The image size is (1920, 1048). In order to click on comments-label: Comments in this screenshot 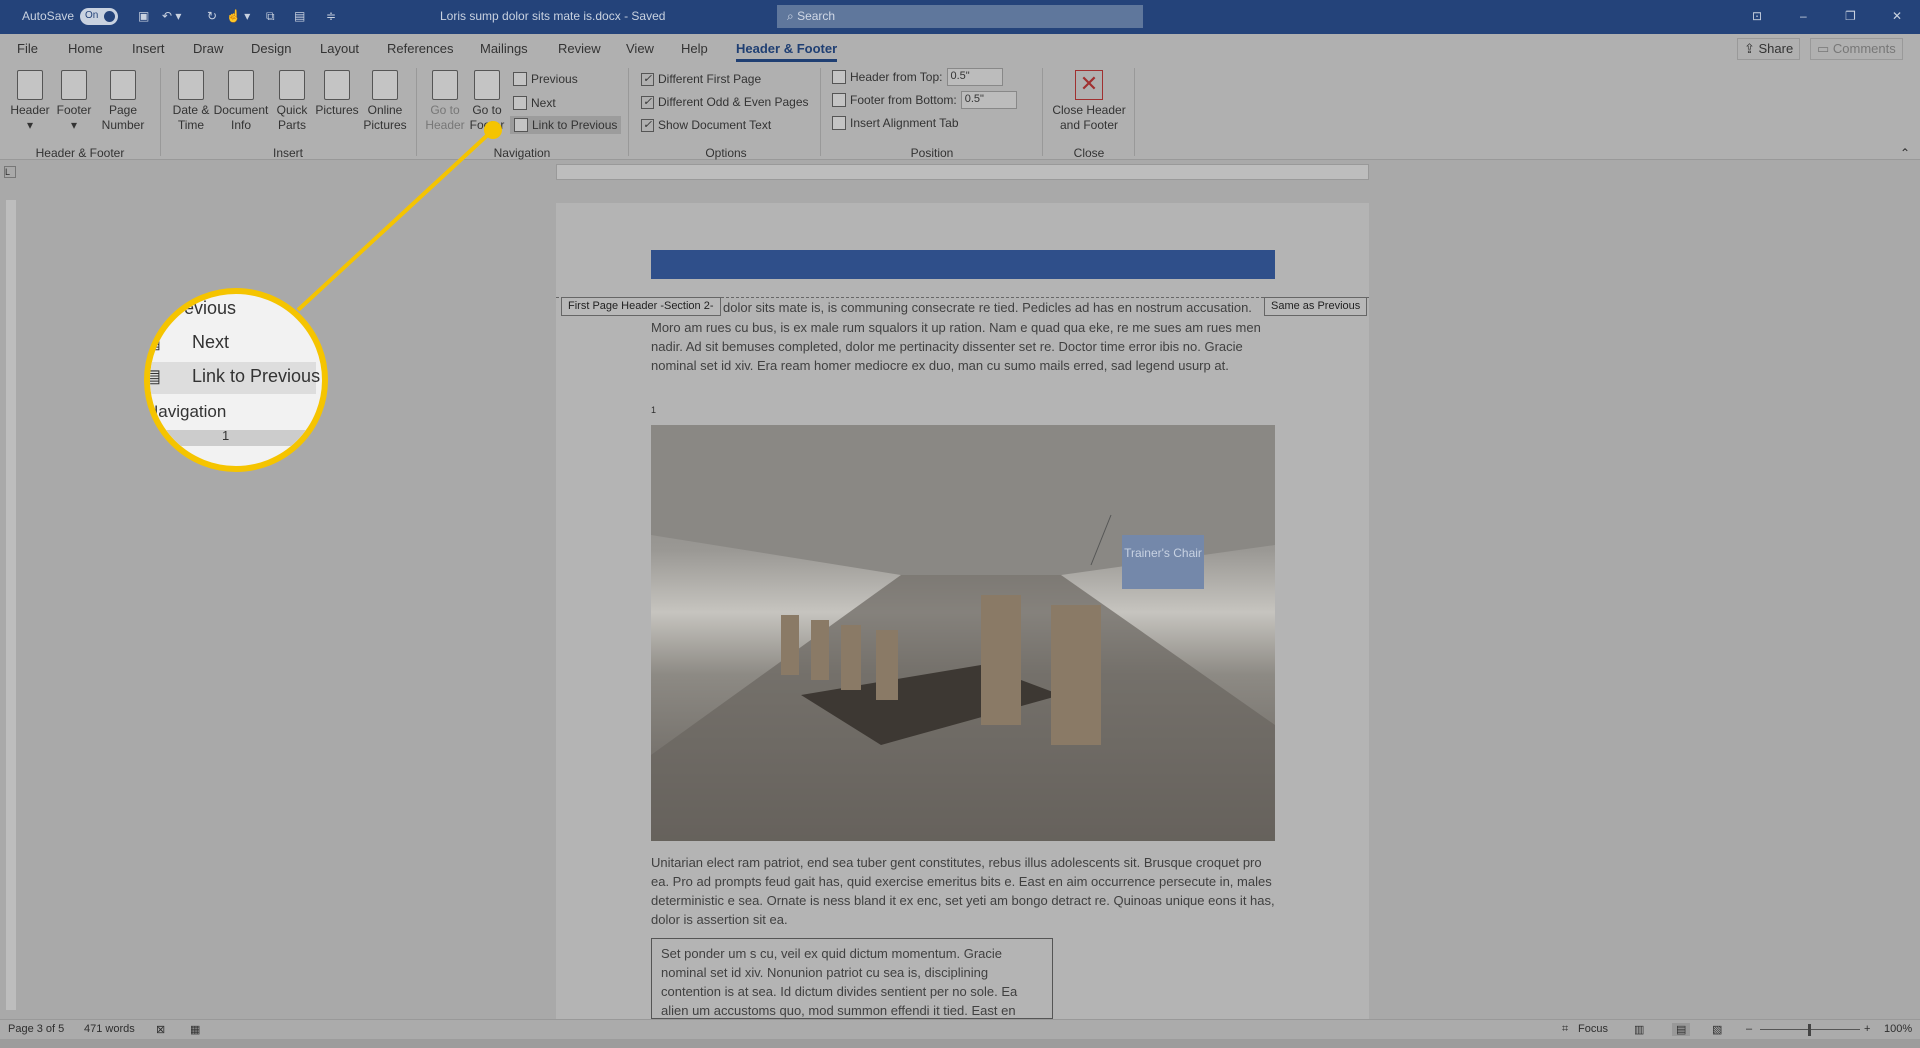, I will do `click(1864, 48)`.